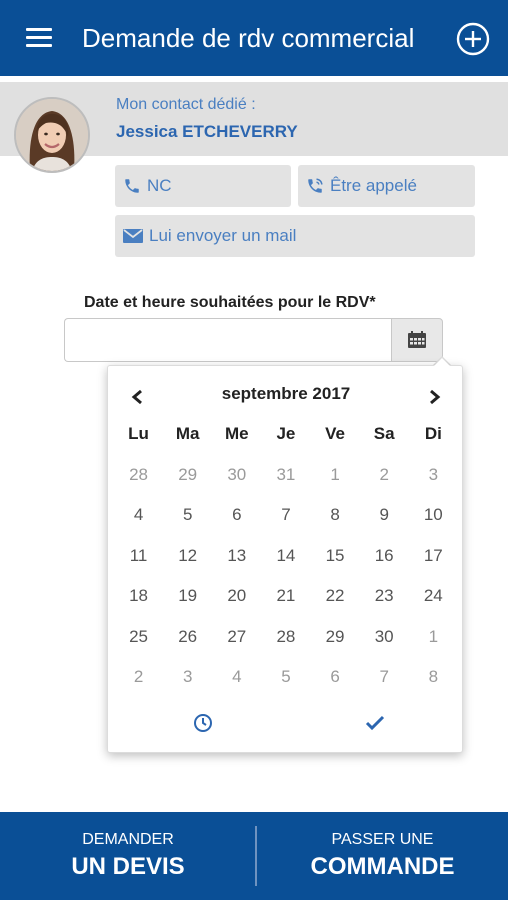  What do you see at coordinates (223, 235) in the screenshot?
I see `send-mail-label: Lui envoyer un mail` at bounding box center [223, 235].